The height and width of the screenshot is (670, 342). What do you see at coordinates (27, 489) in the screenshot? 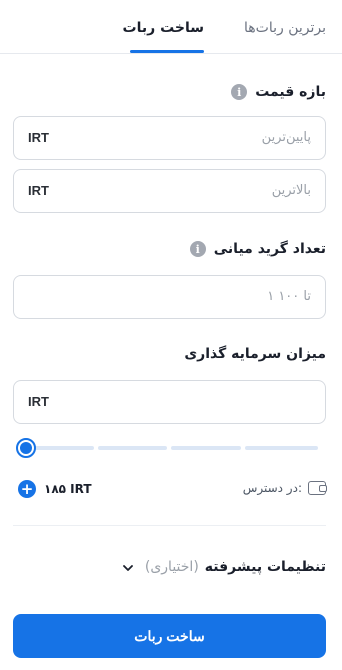
I see `add-funds-icon: +` at bounding box center [27, 489].